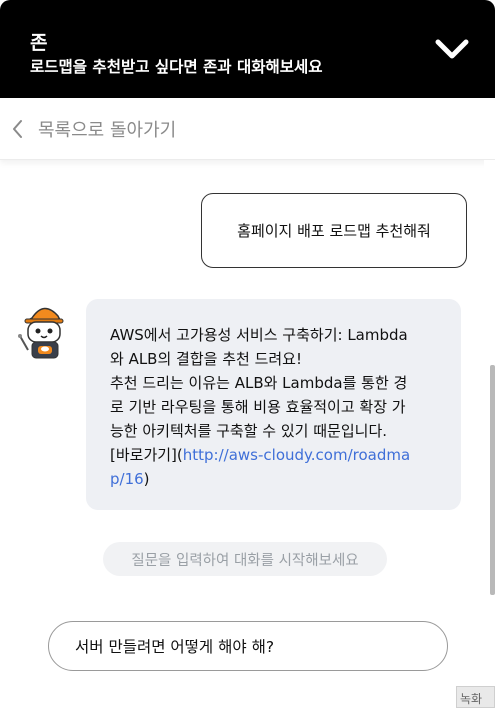 The height and width of the screenshot is (708, 495). I want to click on bot-message-line: 능한 아키텍처를 구축할 수 있기 때문입니다., so click(249, 431).